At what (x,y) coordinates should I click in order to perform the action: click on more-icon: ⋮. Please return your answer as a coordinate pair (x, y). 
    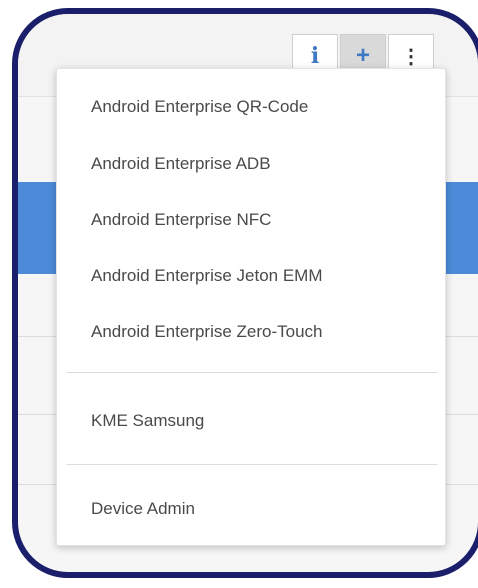
    Looking at the image, I should click on (411, 56).